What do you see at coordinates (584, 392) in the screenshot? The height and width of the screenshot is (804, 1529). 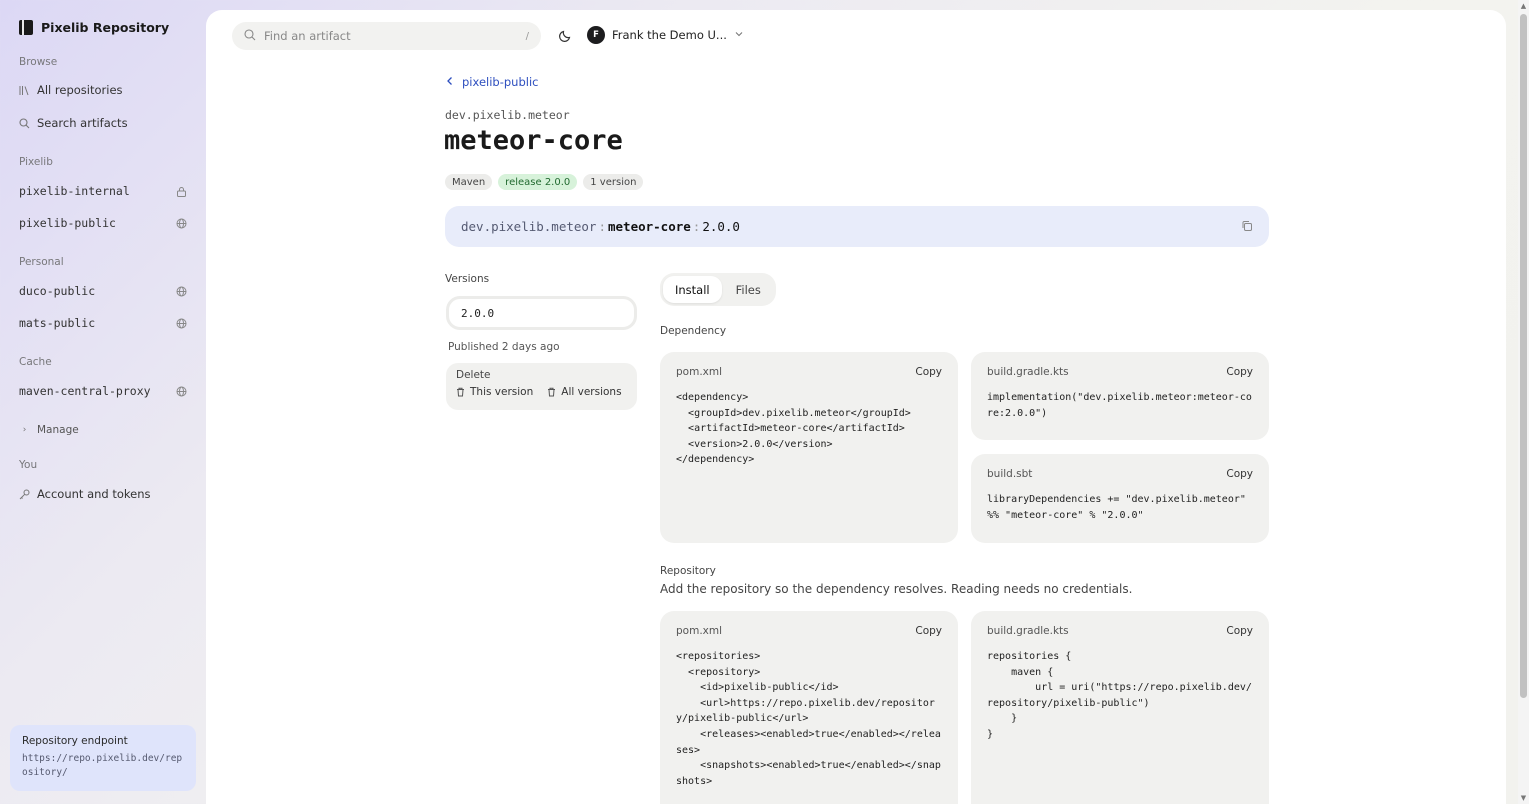 I see `delete-all-versions-button: All versions` at bounding box center [584, 392].